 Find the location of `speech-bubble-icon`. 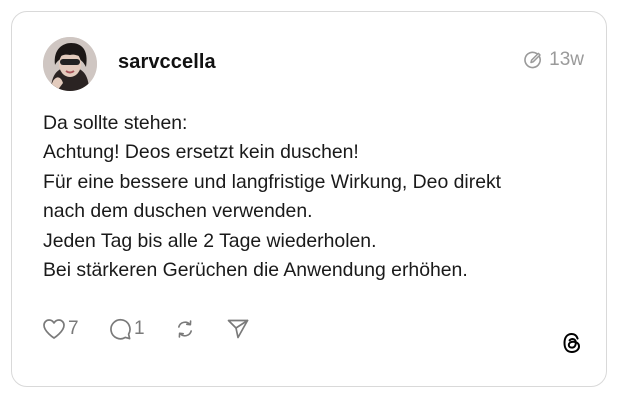

speech-bubble-icon is located at coordinates (120, 329).